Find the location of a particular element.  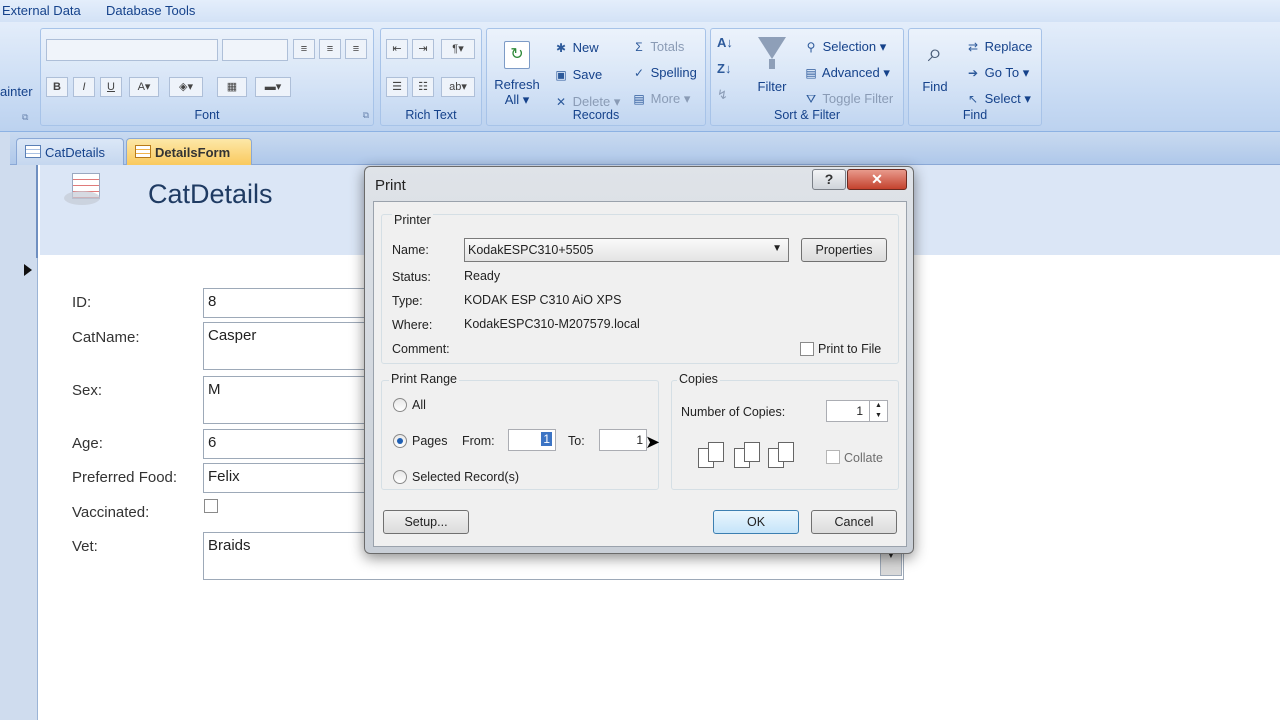

field-id: 8 is located at coordinates (288, 303).